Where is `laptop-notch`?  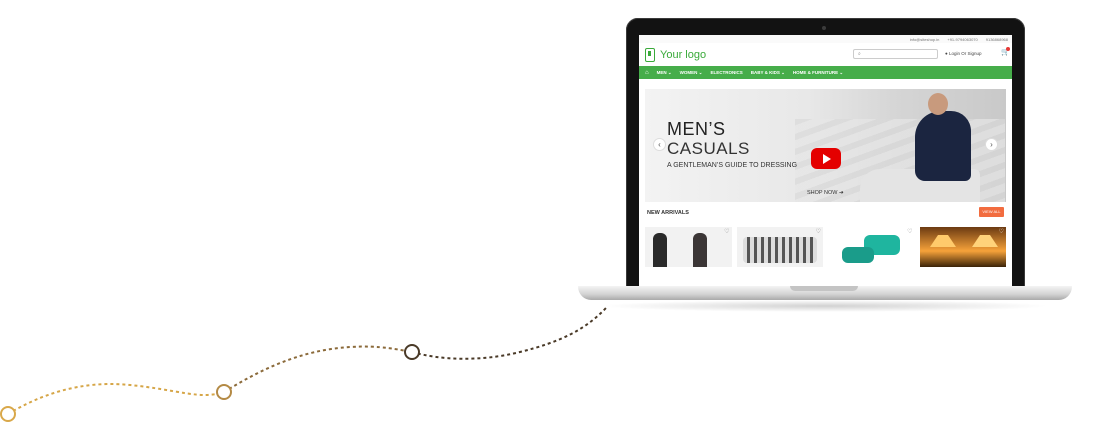 laptop-notch is located at coordinates (824, 288).